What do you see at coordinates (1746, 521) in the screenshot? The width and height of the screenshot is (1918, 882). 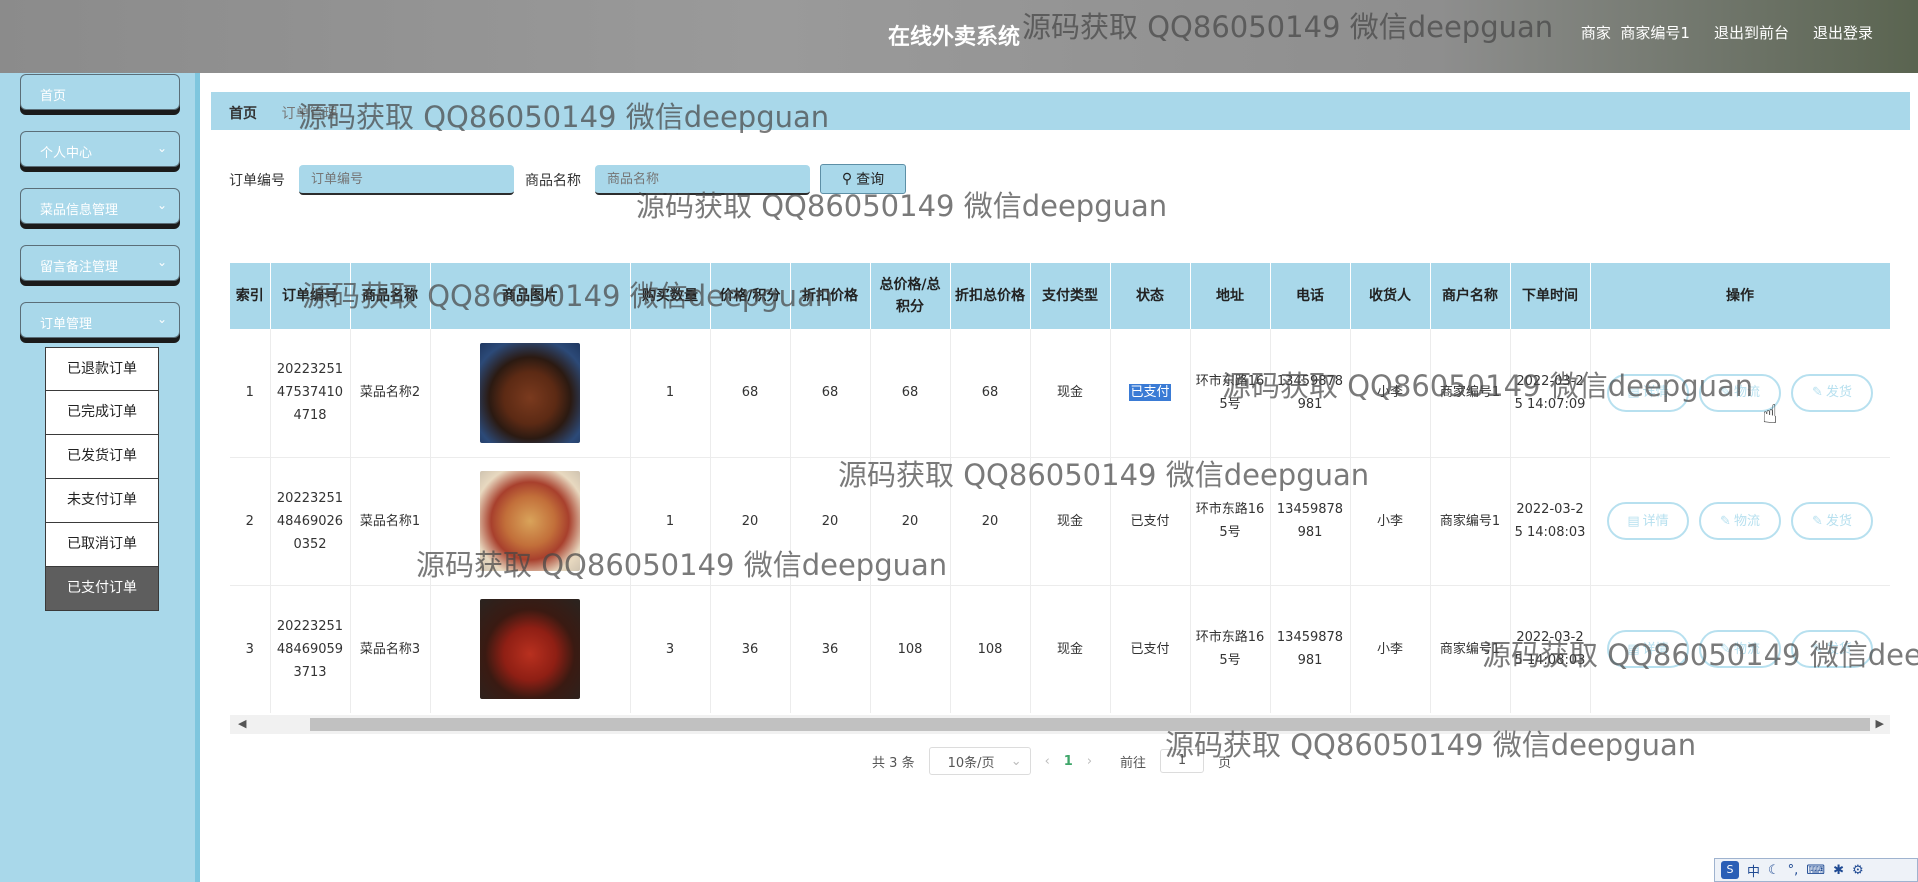 I see `logistics-button-label: 物流` at bounding box center [1746, 521].